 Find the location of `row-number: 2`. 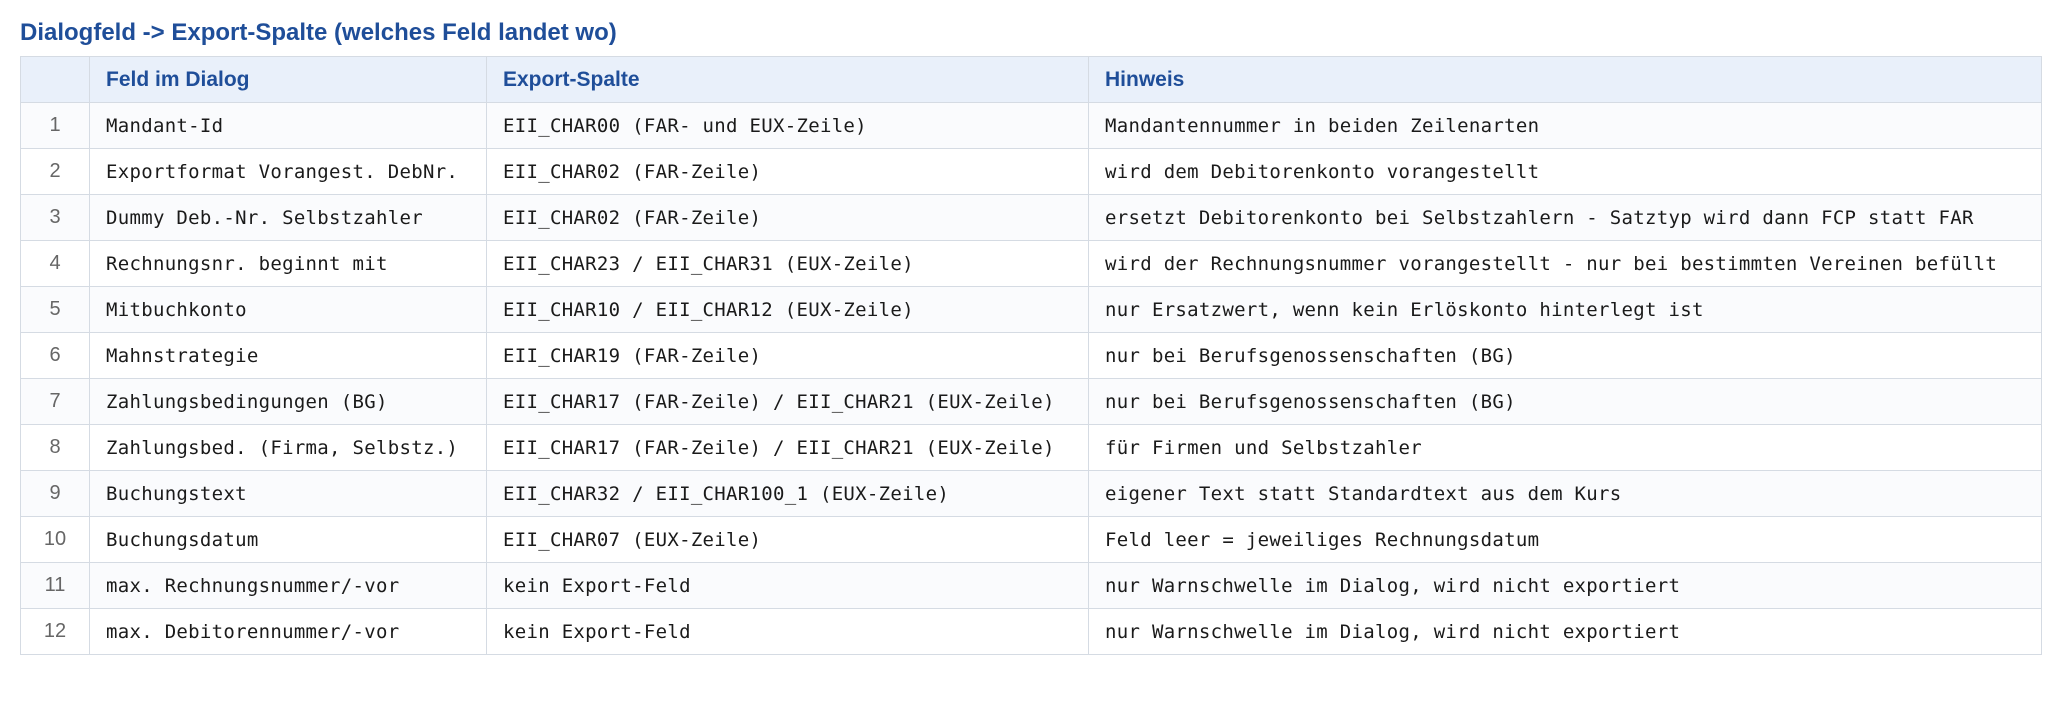

row-number: 2 is located at coordinates (55, 171).